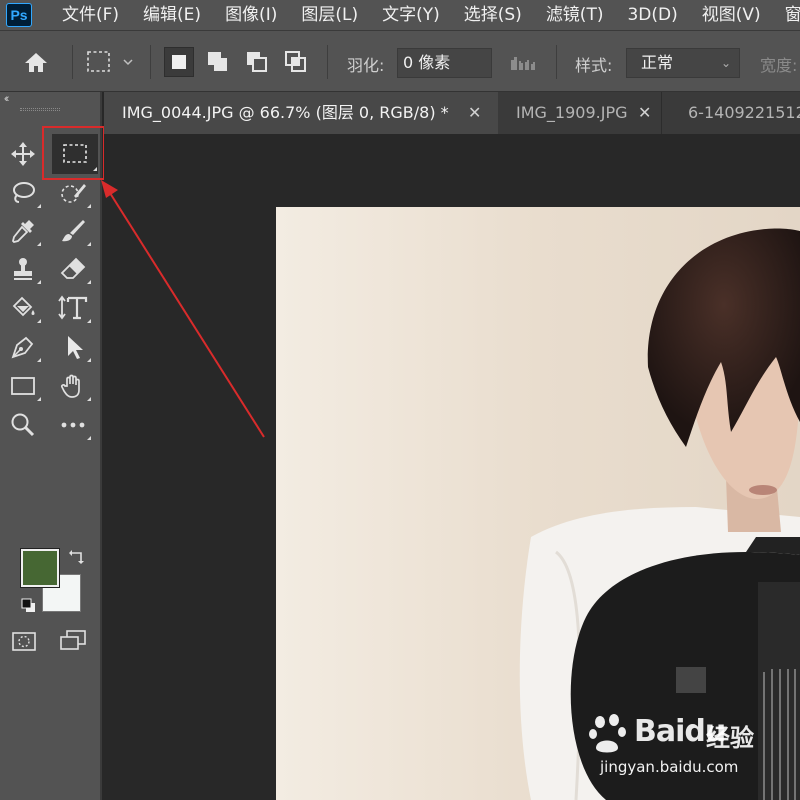 This screenshot has height=800, width=800. I want to click on width-label: 宽度:, so click(779, 65).